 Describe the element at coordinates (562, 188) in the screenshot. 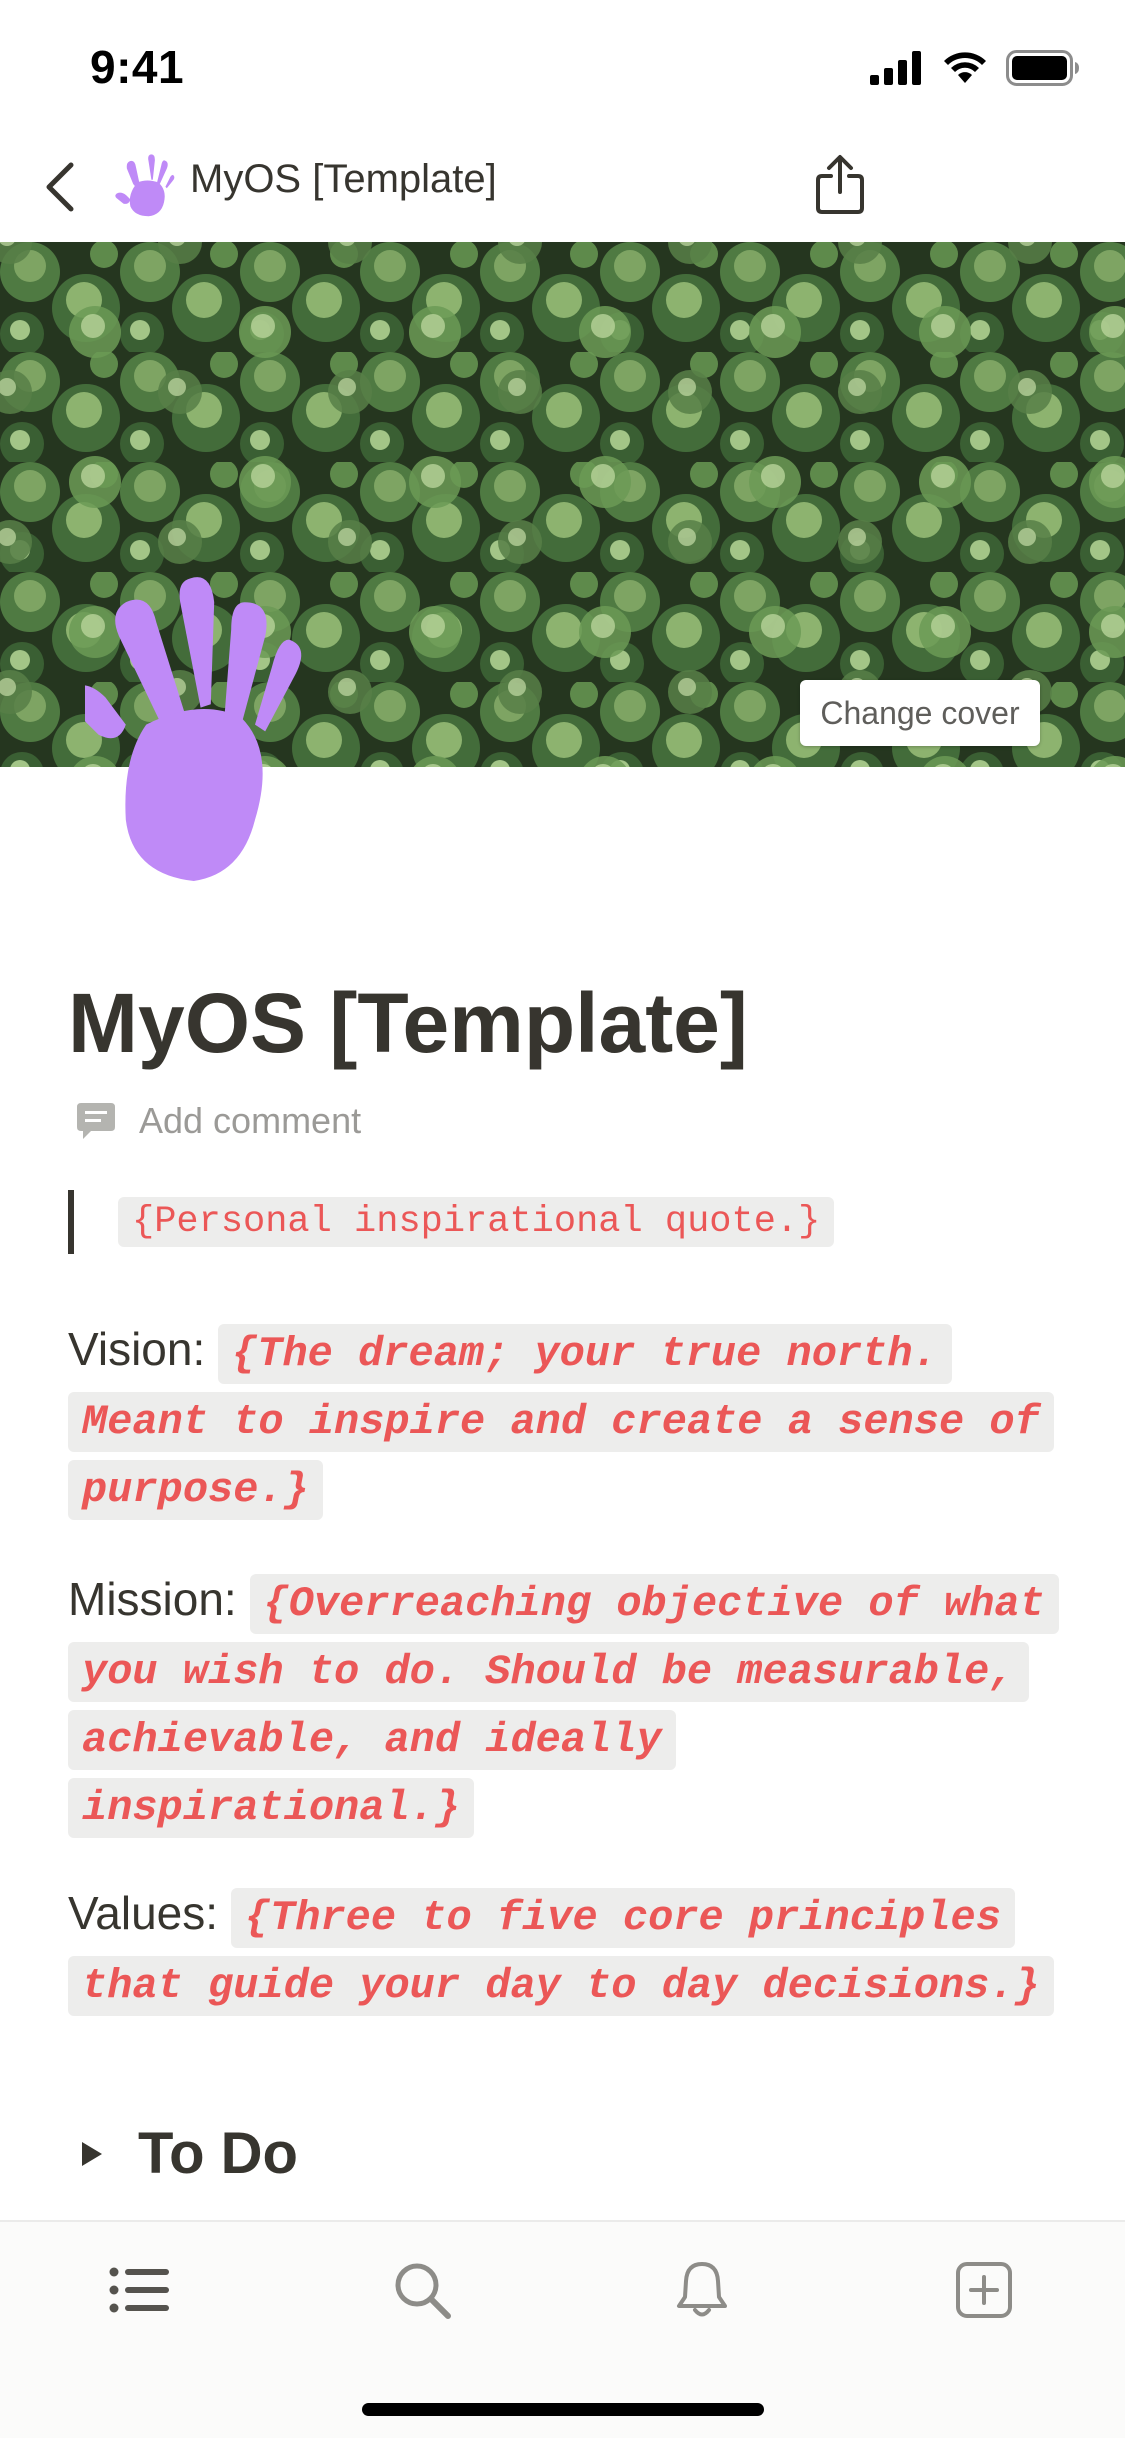

I see `nav-bar: MyOS [Template]` at that location.